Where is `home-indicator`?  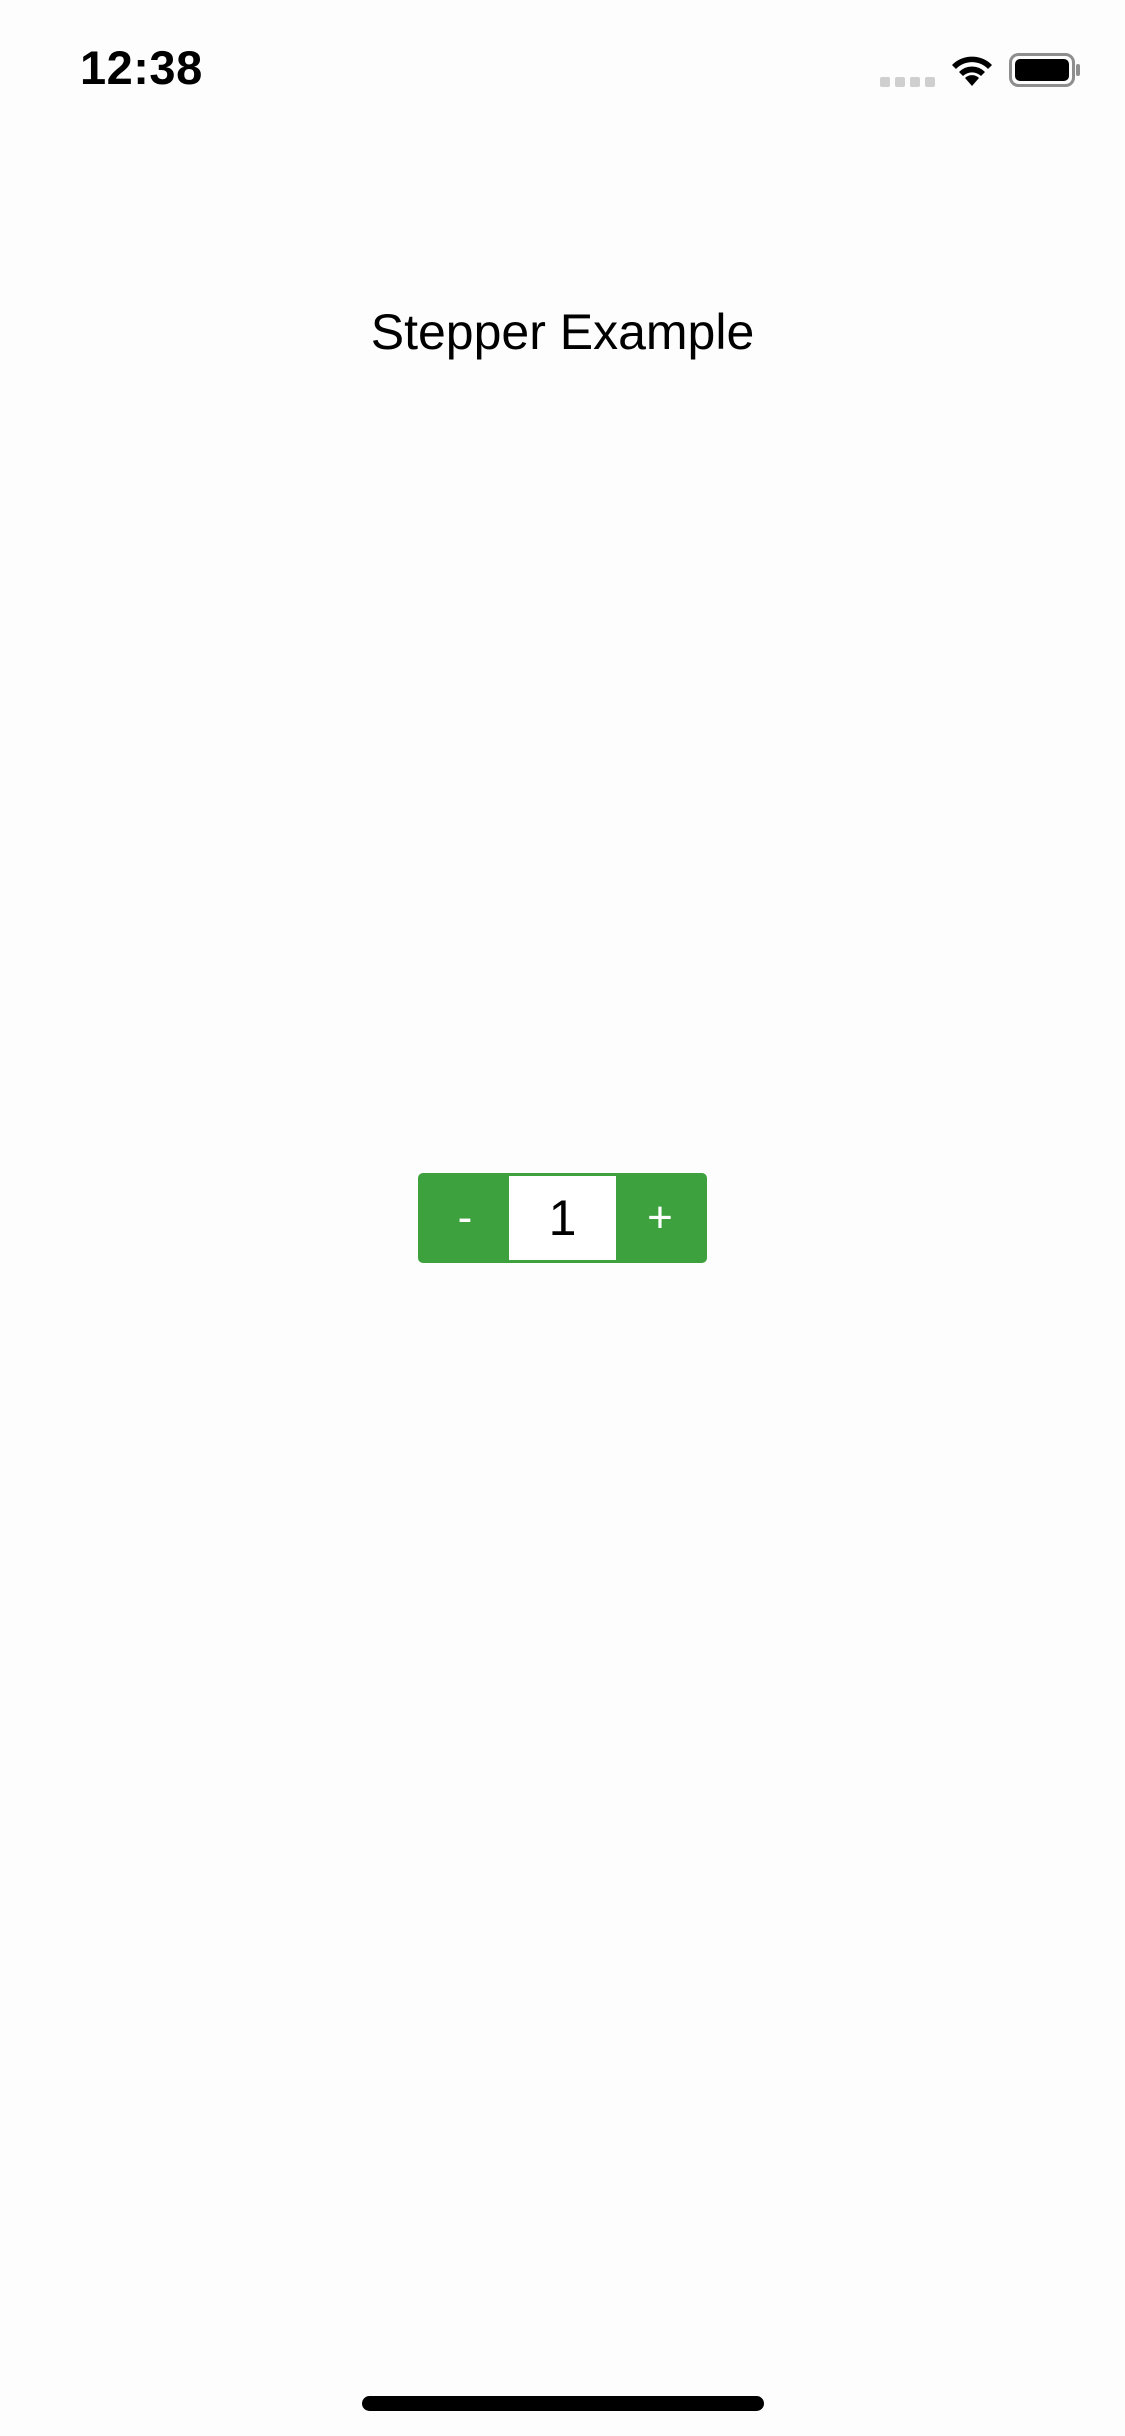
home-indicator is located at coordinates (563, 2403).